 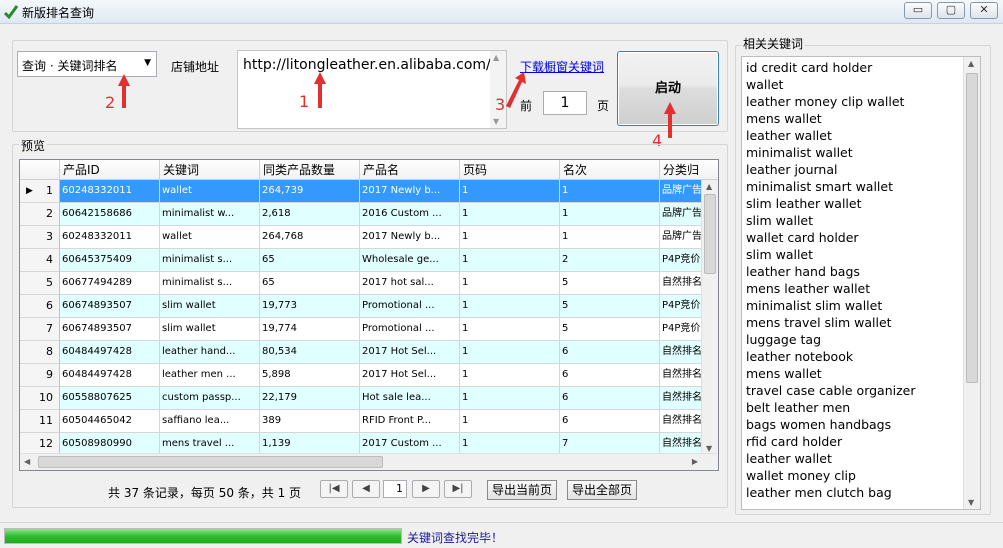 I want to click on keyword-item: bags women handbags, so click(x=818, y=424).